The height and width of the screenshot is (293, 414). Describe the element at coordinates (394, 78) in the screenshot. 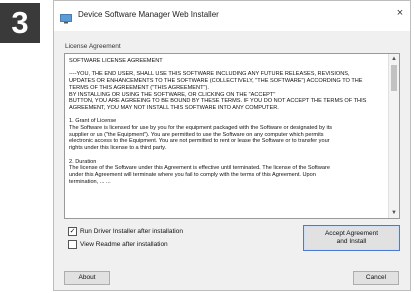

I see `scroll-thumb` at that location.